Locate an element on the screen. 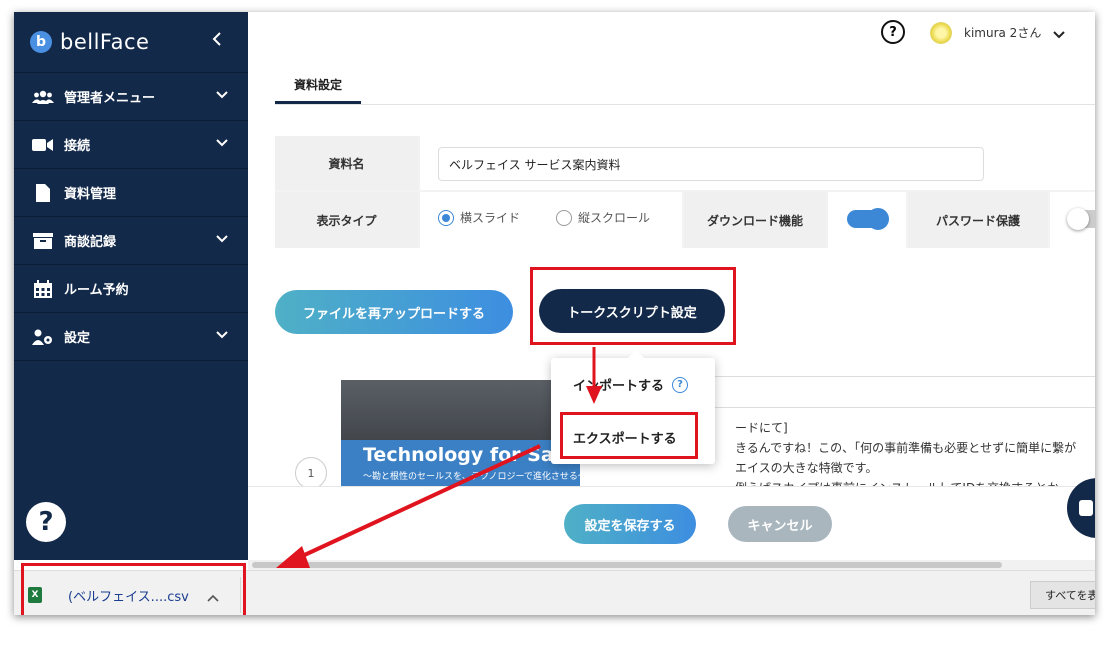 This screenshot has height=645, width=1110. annotation-arrows is located at coordinates (439, 457).